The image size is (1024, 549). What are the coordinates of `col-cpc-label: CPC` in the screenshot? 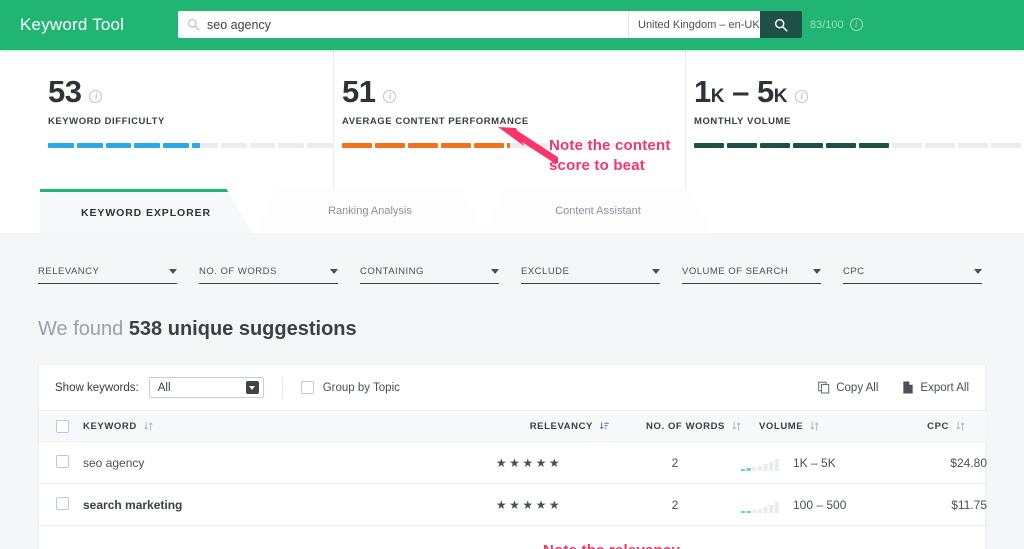 It's located at (938, 426).